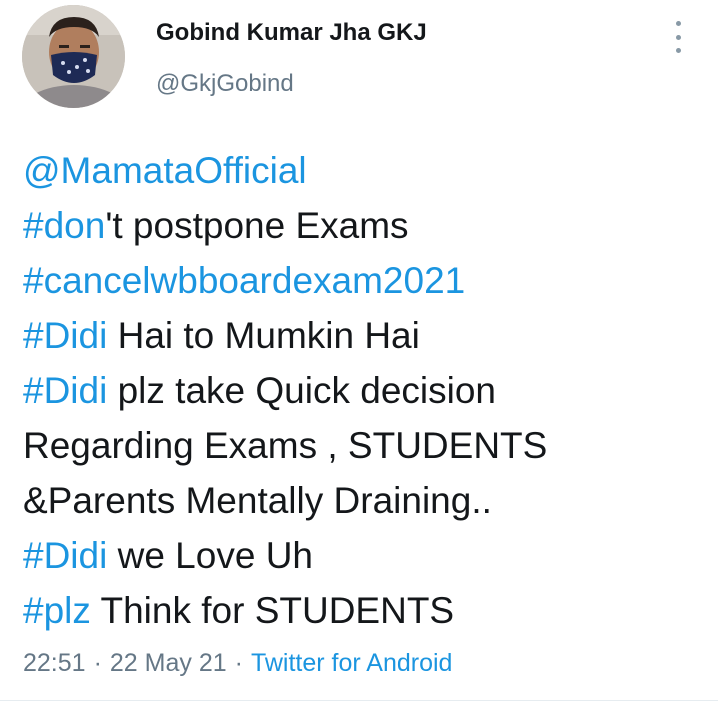 This screenshot has height=713, width=718. I want to click on tweet-line: #plz Think for STUDENTS, so click(363, 610).